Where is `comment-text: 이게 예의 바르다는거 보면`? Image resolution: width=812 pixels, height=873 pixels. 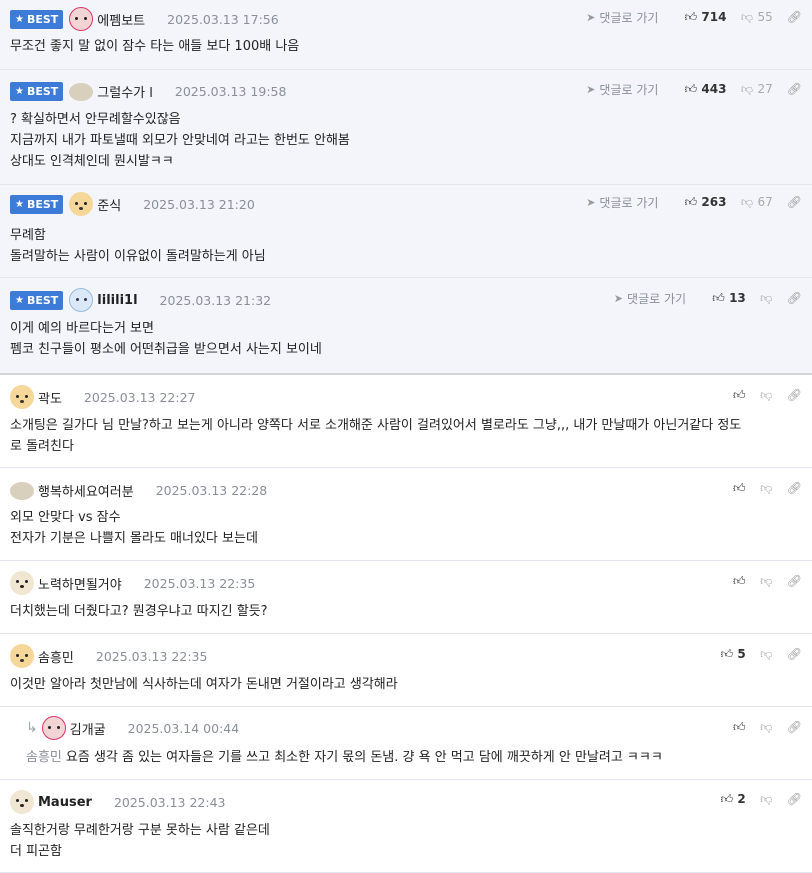
comment-text: 이게 예의 바르다는거 보면 is located at coordinates (82, 328).